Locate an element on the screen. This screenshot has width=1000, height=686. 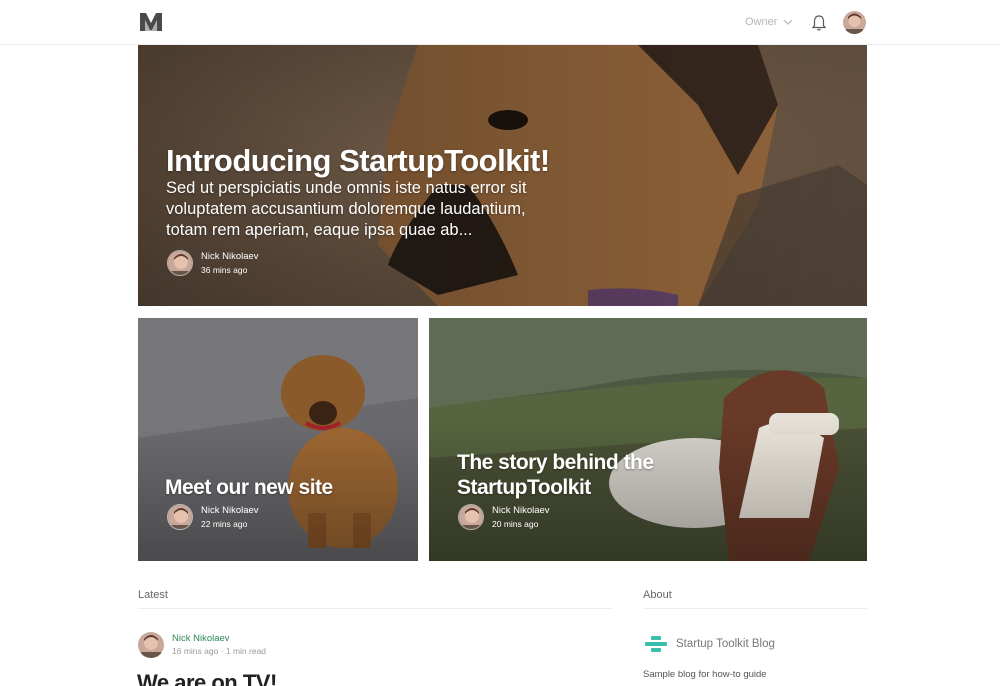
latest-post-author: Nick Nikolaev 16 mins ago · 1 min read is located at coordinates (202, 645).